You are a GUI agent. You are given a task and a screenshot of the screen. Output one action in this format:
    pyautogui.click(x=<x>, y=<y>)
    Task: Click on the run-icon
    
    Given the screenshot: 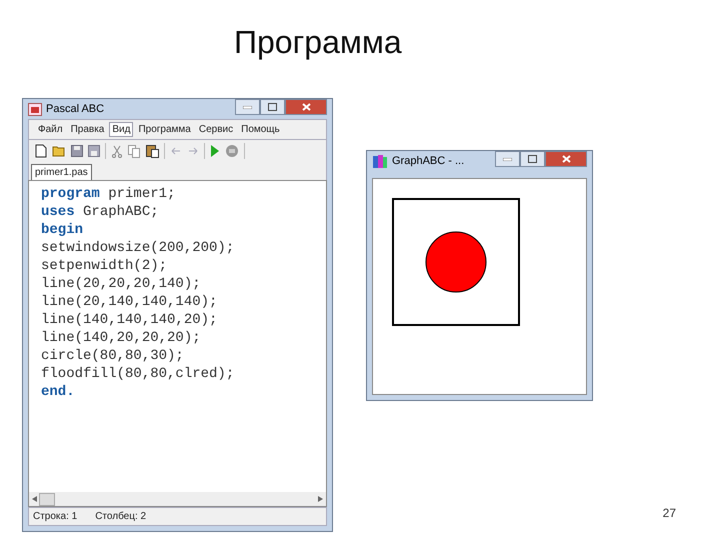 What is the action you would take?
    pyautogui.click(x=215, y=151)
    